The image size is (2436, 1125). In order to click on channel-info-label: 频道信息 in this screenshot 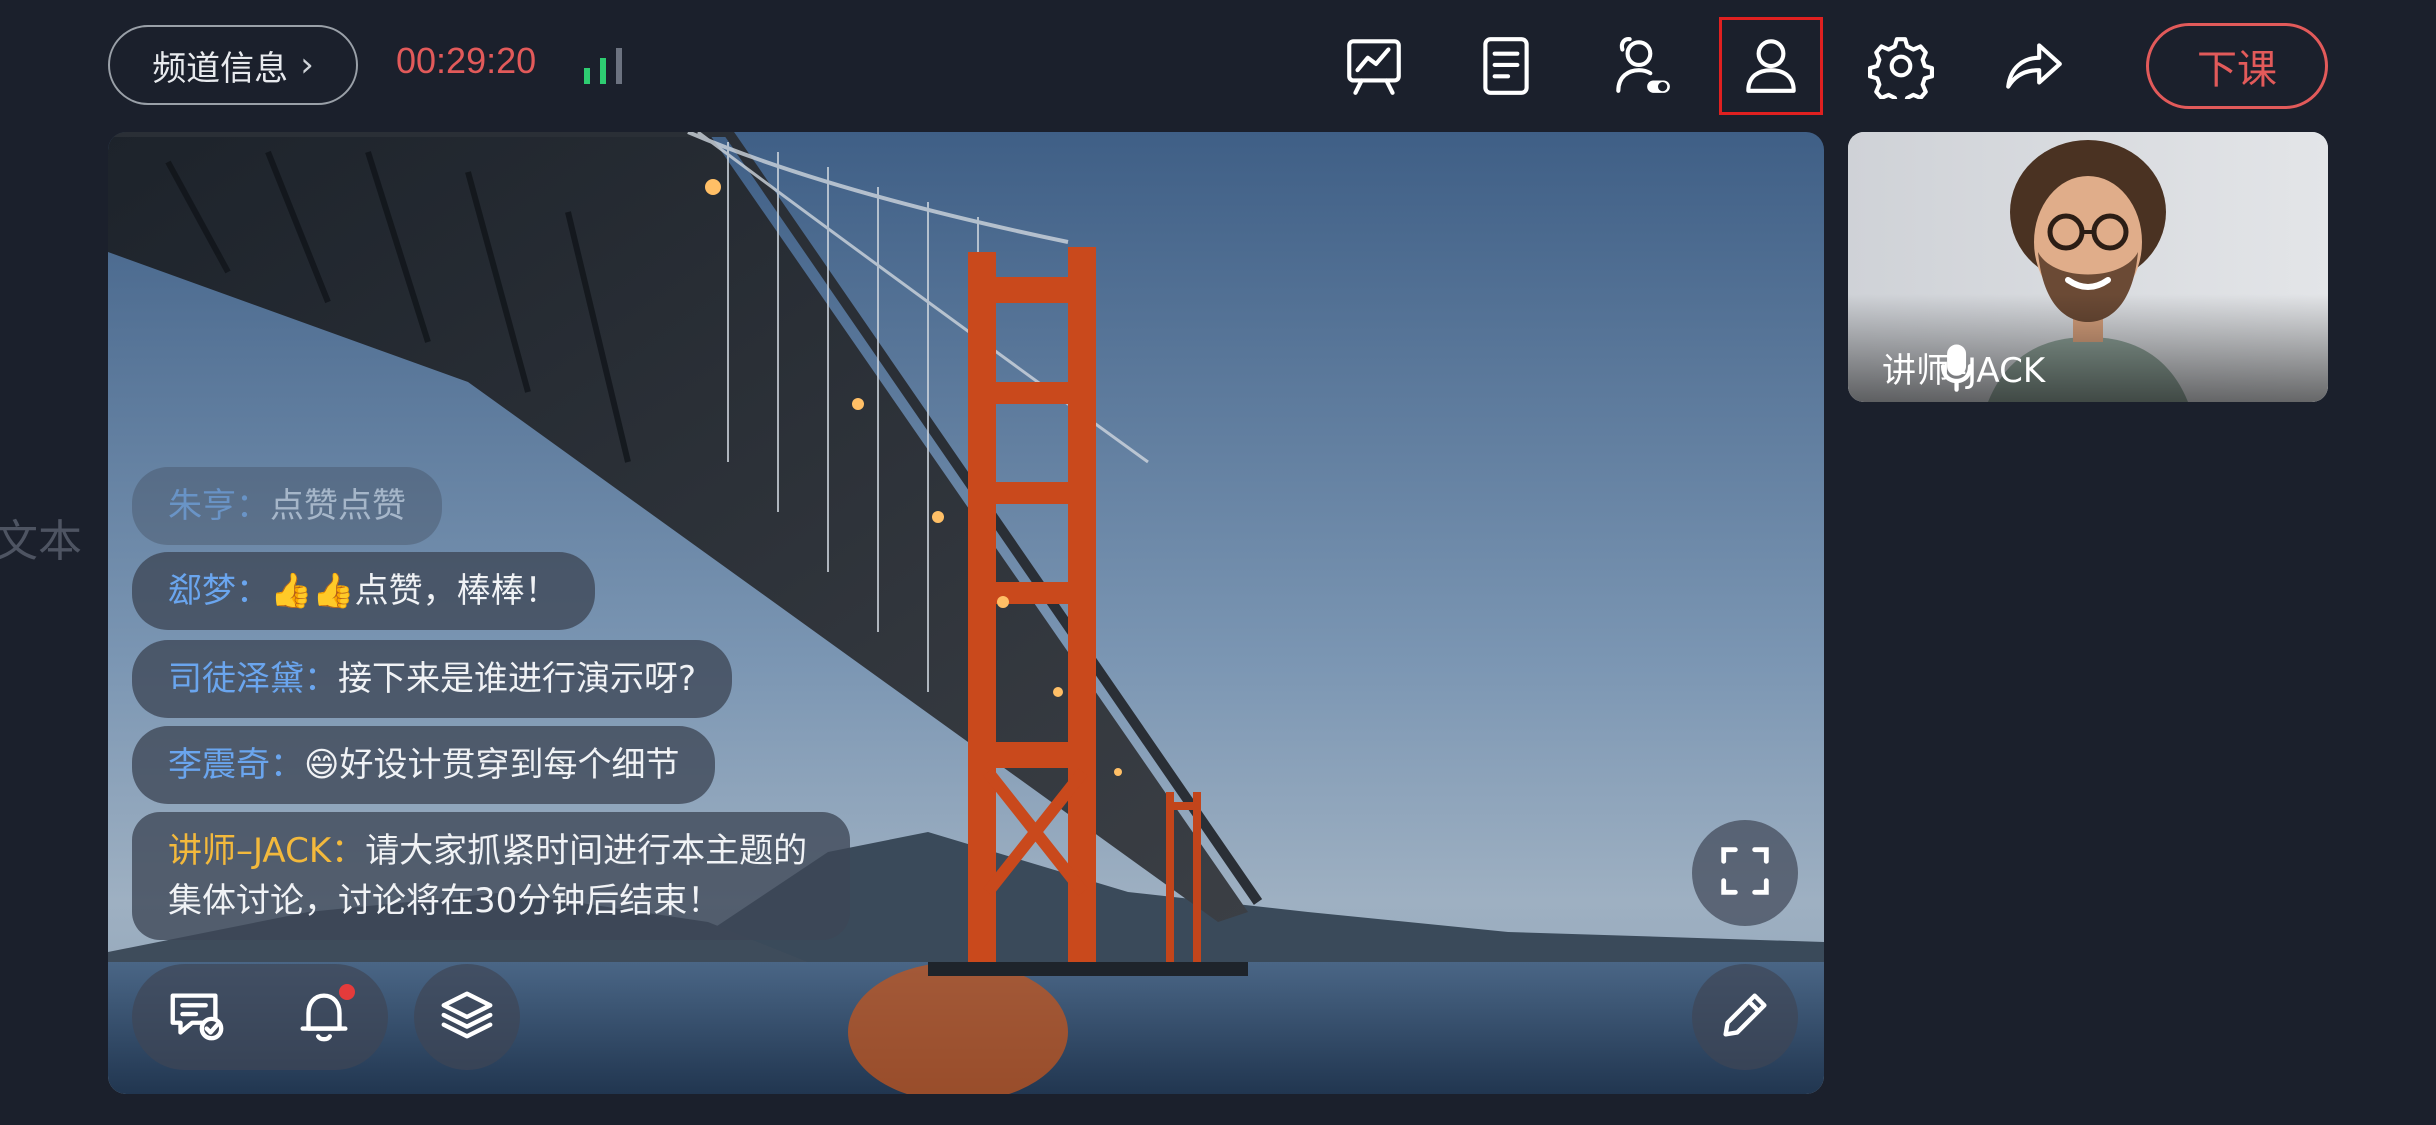, I will do `click(220, 68)`.